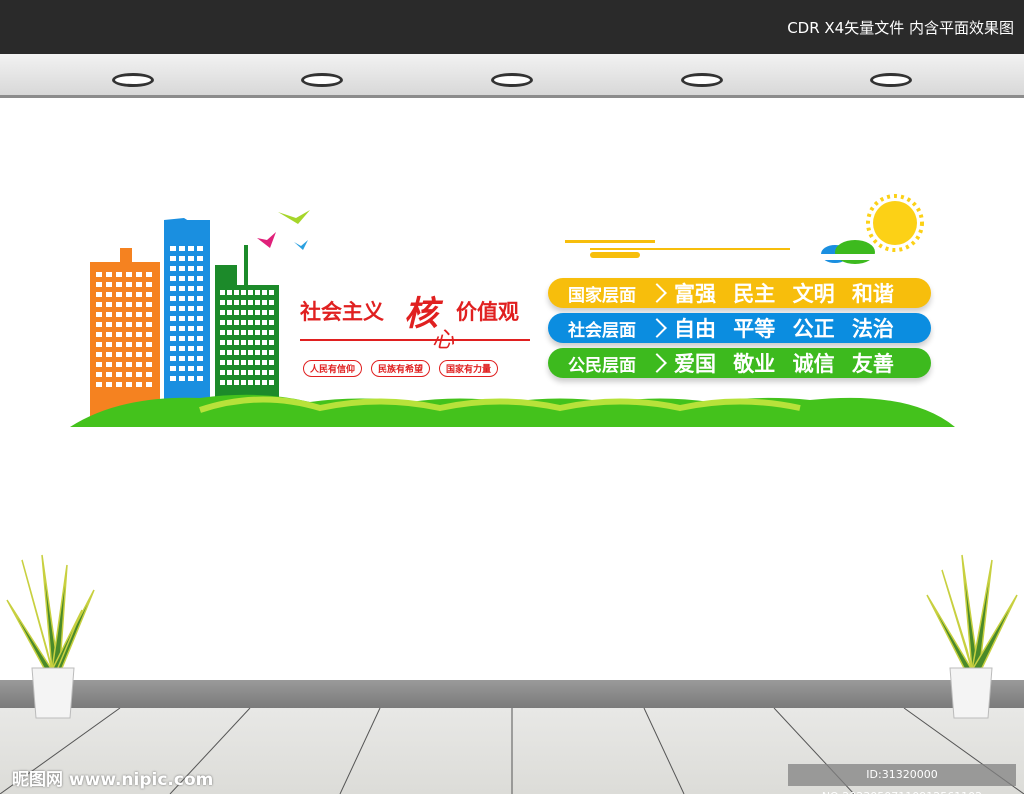 The width and height of the screenshot is (1024, 808). I want to click on birds-icon, so click(283, 230).